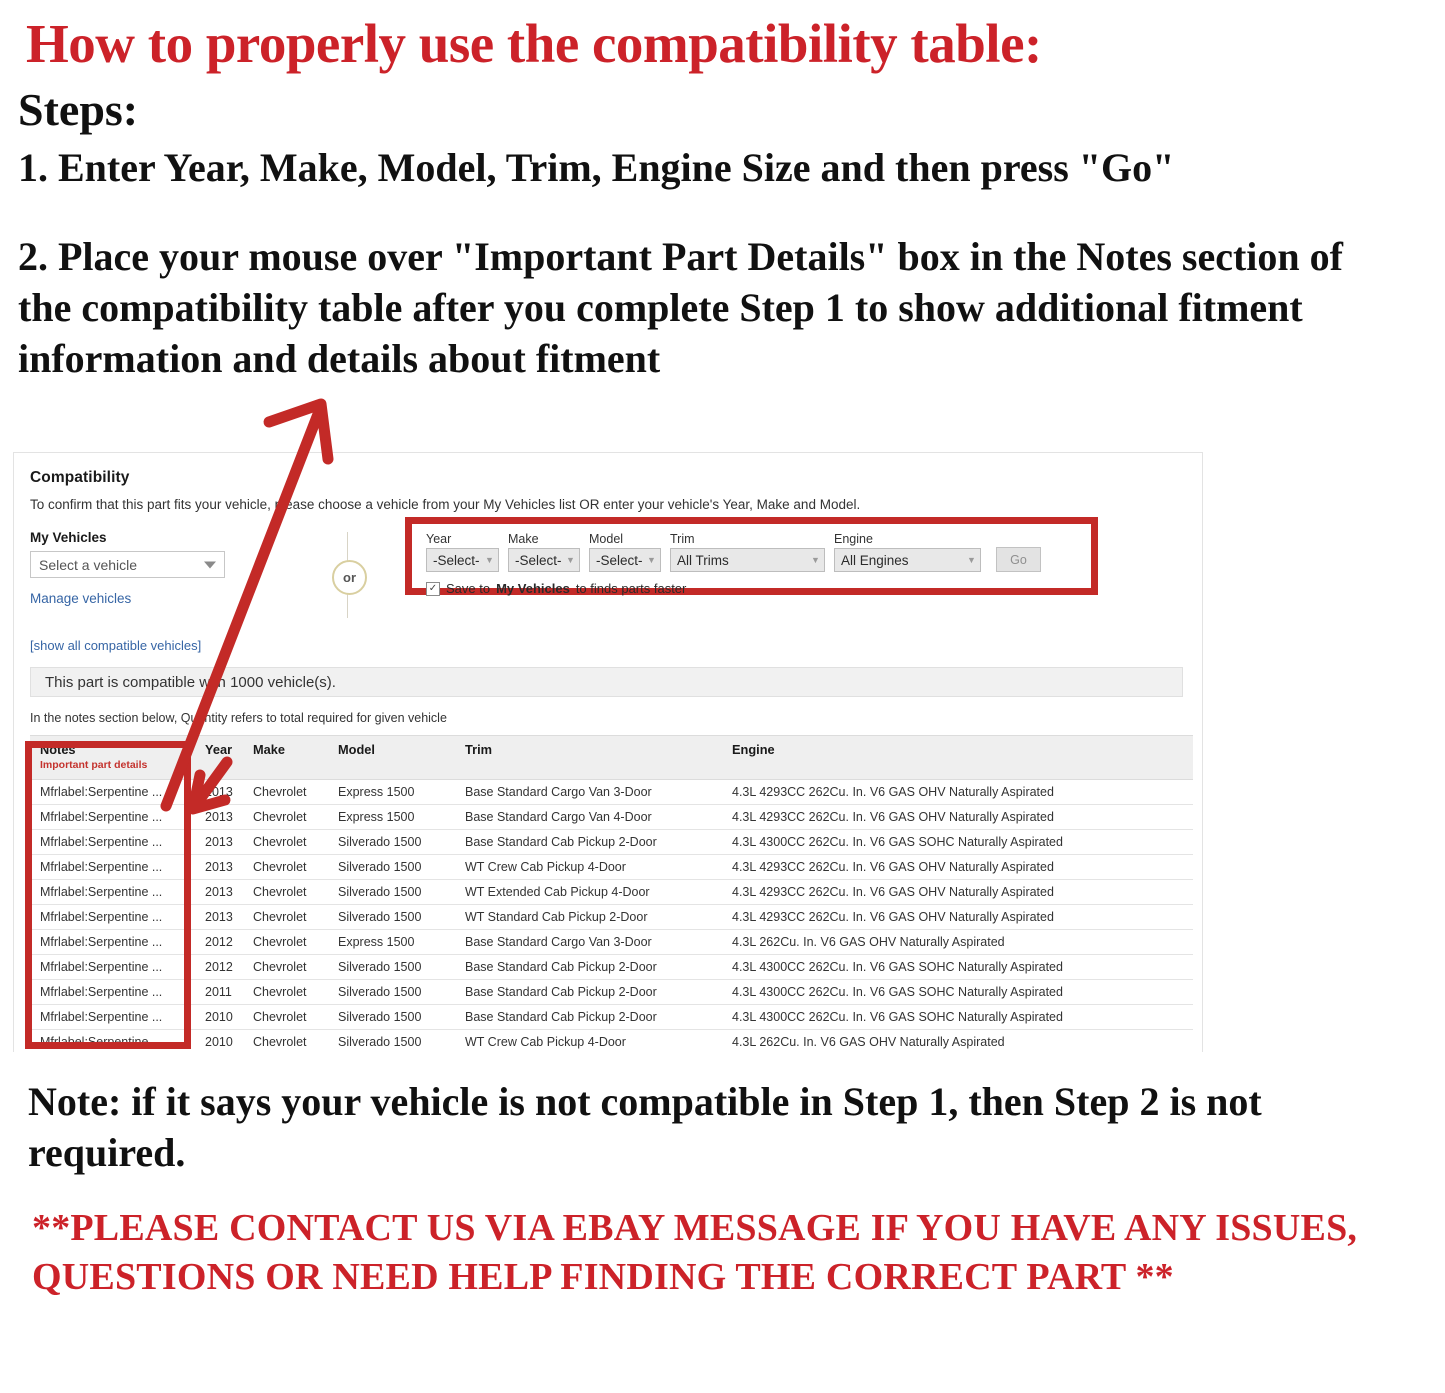 The height and width of the screenshot is (1393, 1445). Describe the element at coordinates (588, 917) in the screenshot. I see `cell-trim: WT Standard Cab Pickup 2-Door` at that location.